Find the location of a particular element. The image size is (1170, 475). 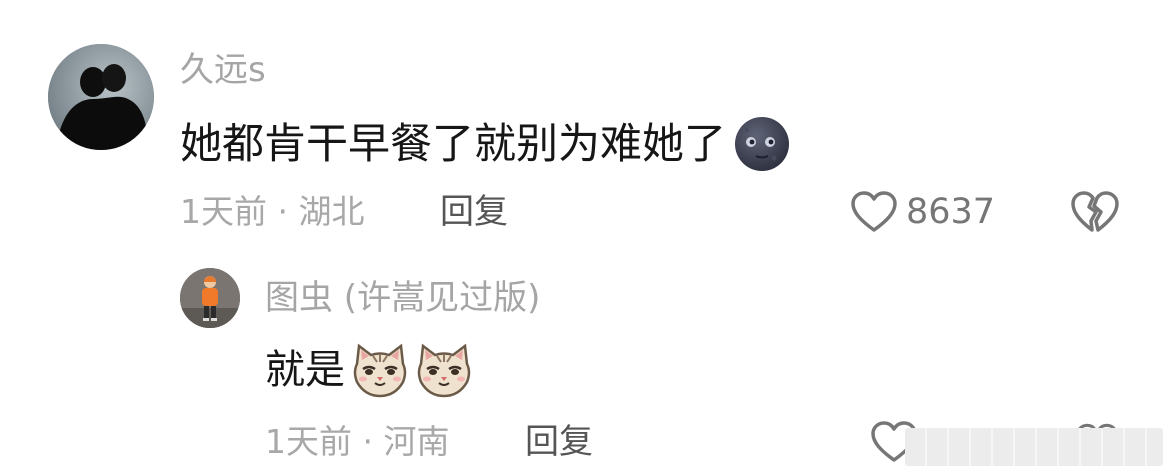

heart-outline-icon is located at coordinates (874, 211).